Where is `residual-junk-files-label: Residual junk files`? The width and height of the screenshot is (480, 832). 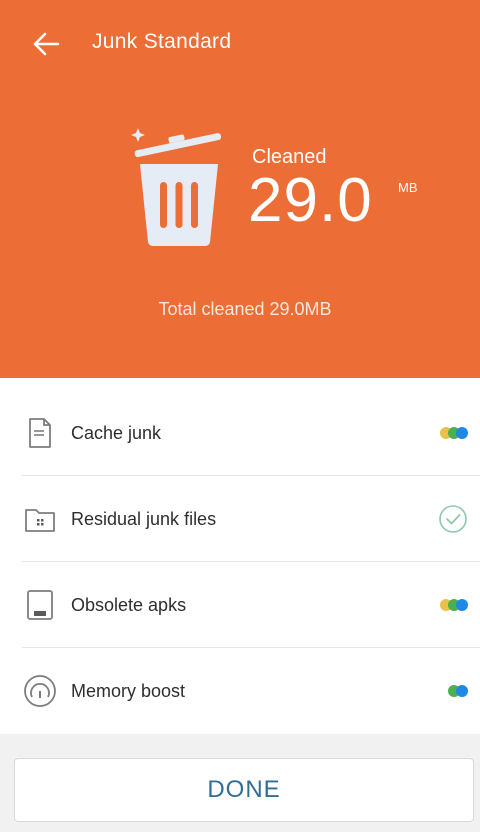 residual-junk-files-label: Residual junk files is located at coordinates (144, 518).